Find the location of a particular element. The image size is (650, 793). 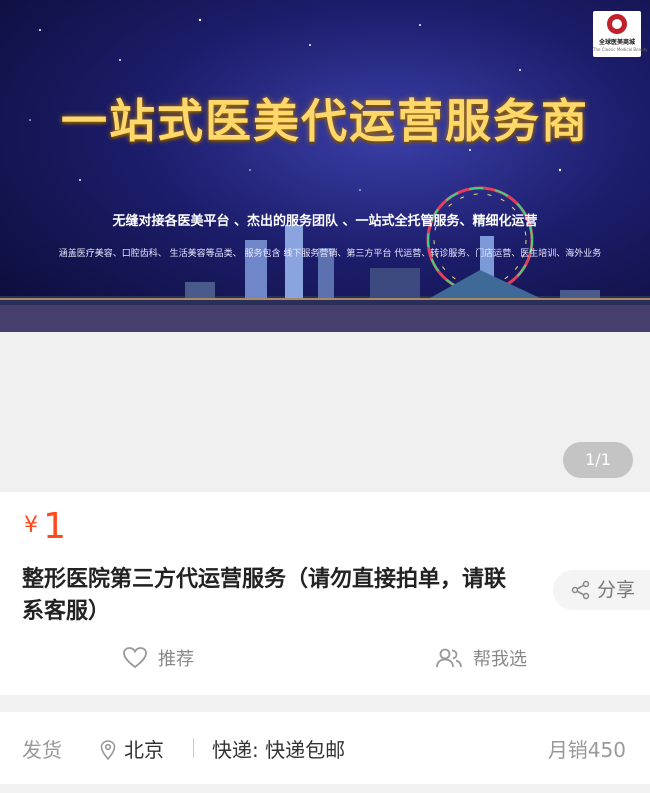

banner-headline: 一站式医美代运营服务商 is located at coordinates (325, 121).